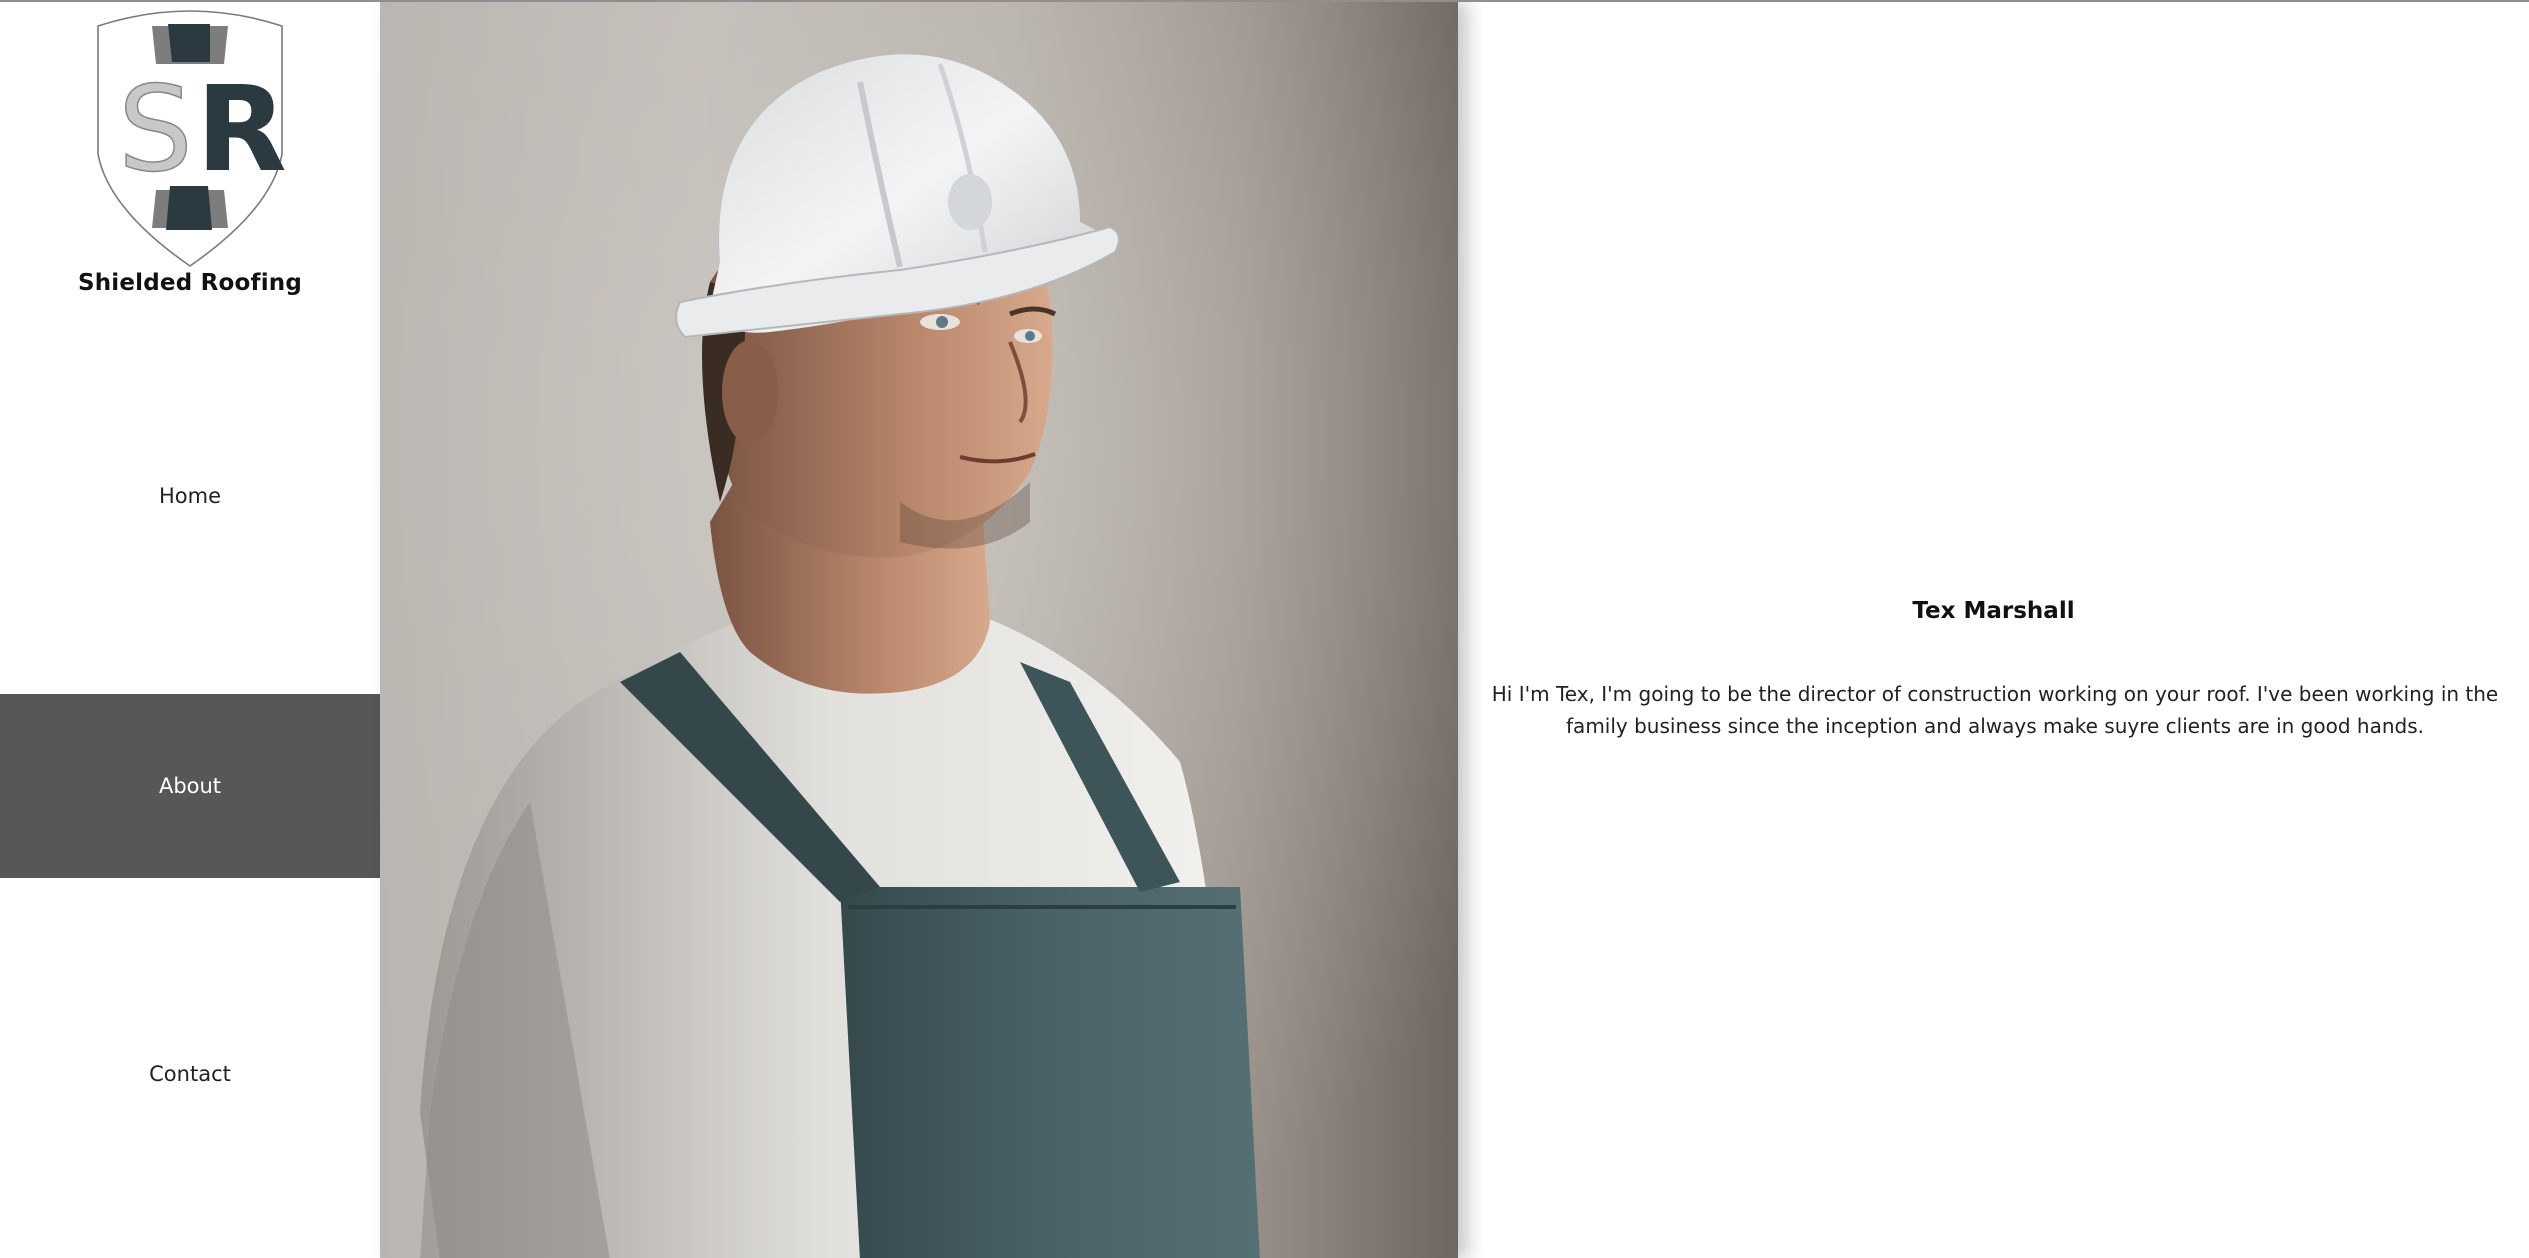 This screenshot has width=2529, height=1258. What do you see at coordinates (190, 283) in the screenshot?
I see `brand-name: Shielded Roofing` at bounding box center [190, 283].